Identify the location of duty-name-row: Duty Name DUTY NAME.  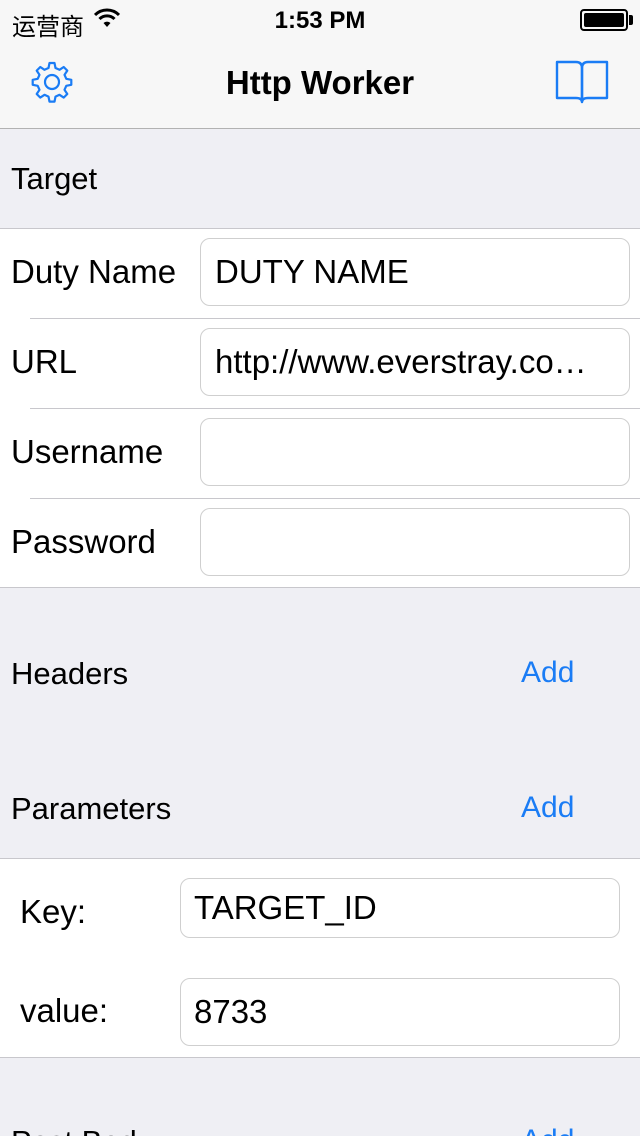
(320, 274).